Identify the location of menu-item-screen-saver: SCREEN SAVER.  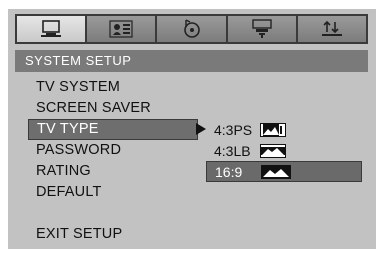
(113, 108).